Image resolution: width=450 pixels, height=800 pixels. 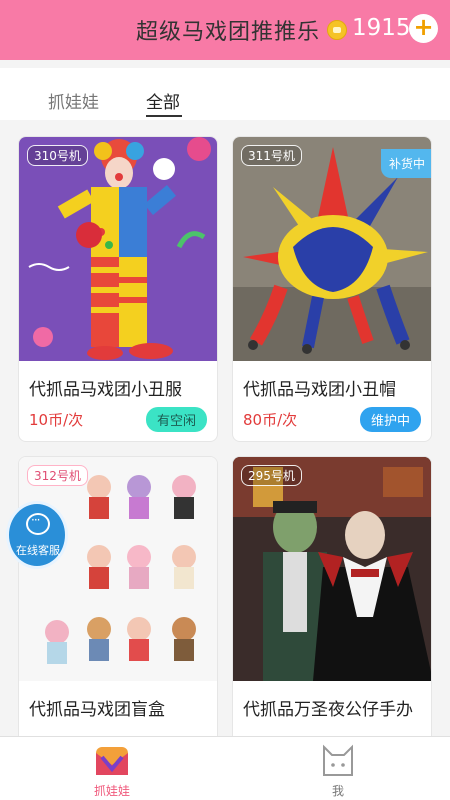 I want to click on status-badge: 维护中, so click(x=390, y=419).